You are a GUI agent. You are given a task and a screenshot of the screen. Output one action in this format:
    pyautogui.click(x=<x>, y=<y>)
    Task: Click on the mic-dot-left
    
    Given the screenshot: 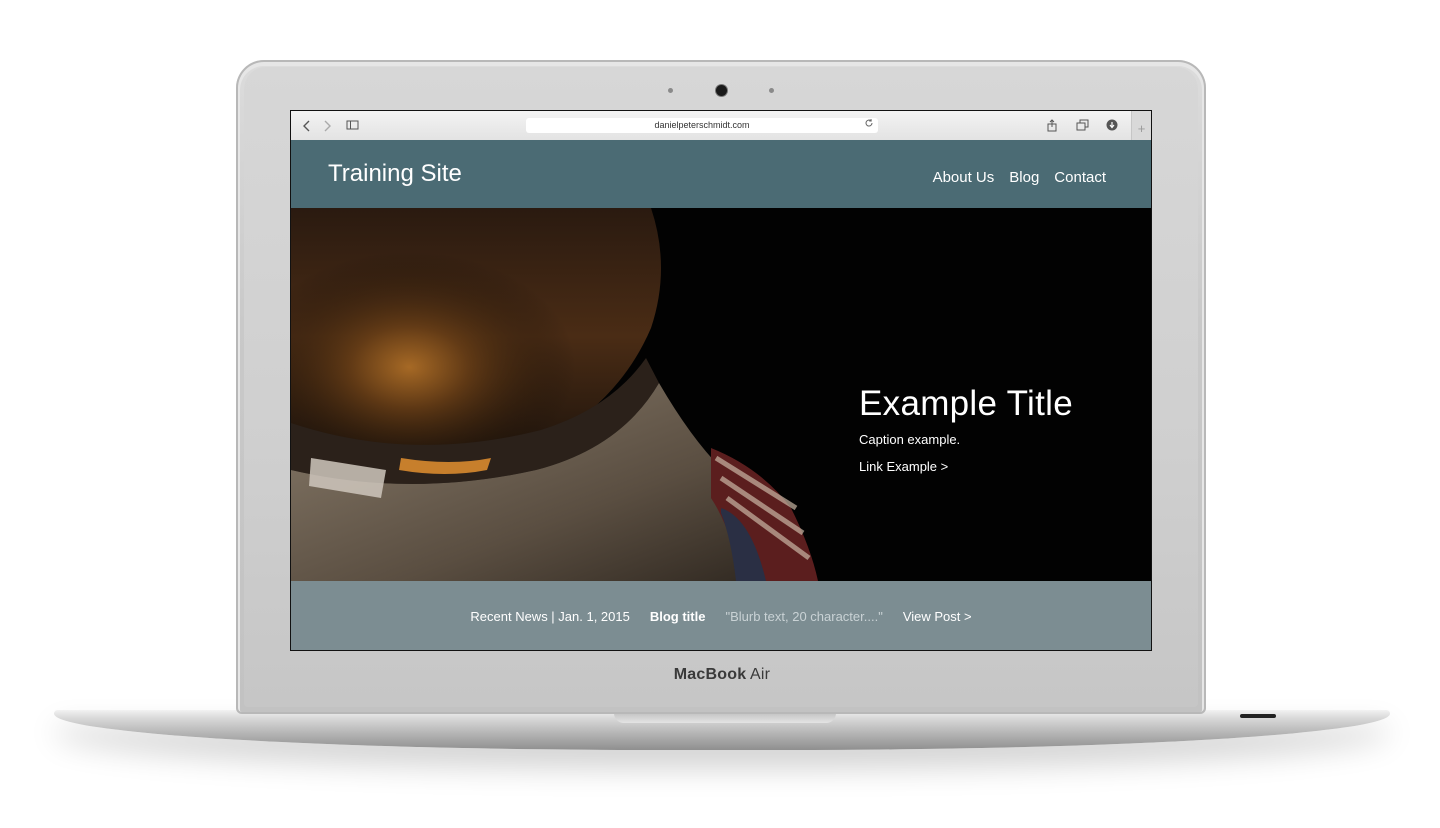 What is the action you would take?
    pyautogui.click(x=670, y=90)
    